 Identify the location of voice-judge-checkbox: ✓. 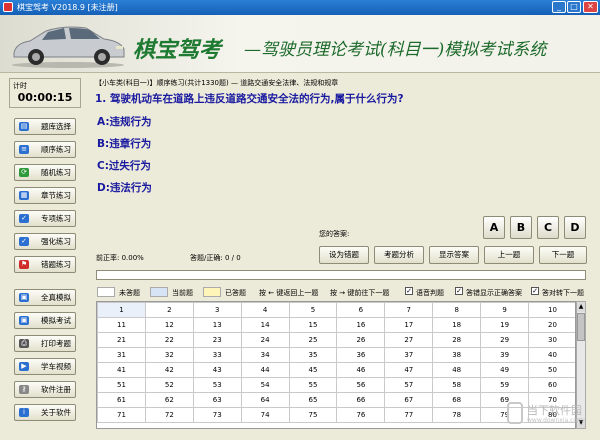
(409, 291).